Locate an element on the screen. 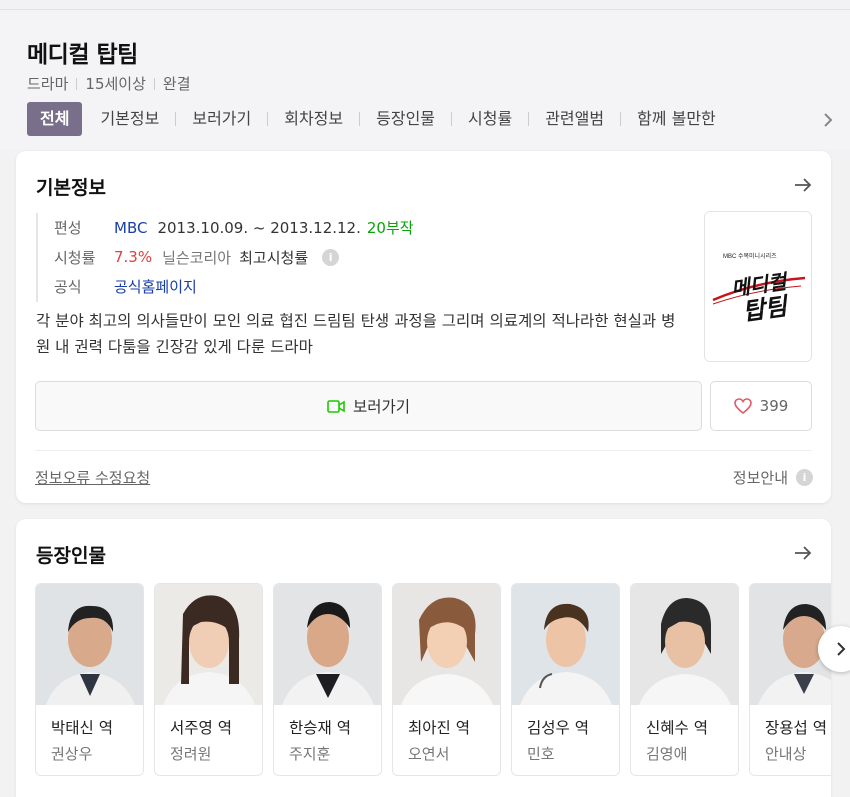 The image size is (850, 797). top-edge is located at coordinates (425, 4).